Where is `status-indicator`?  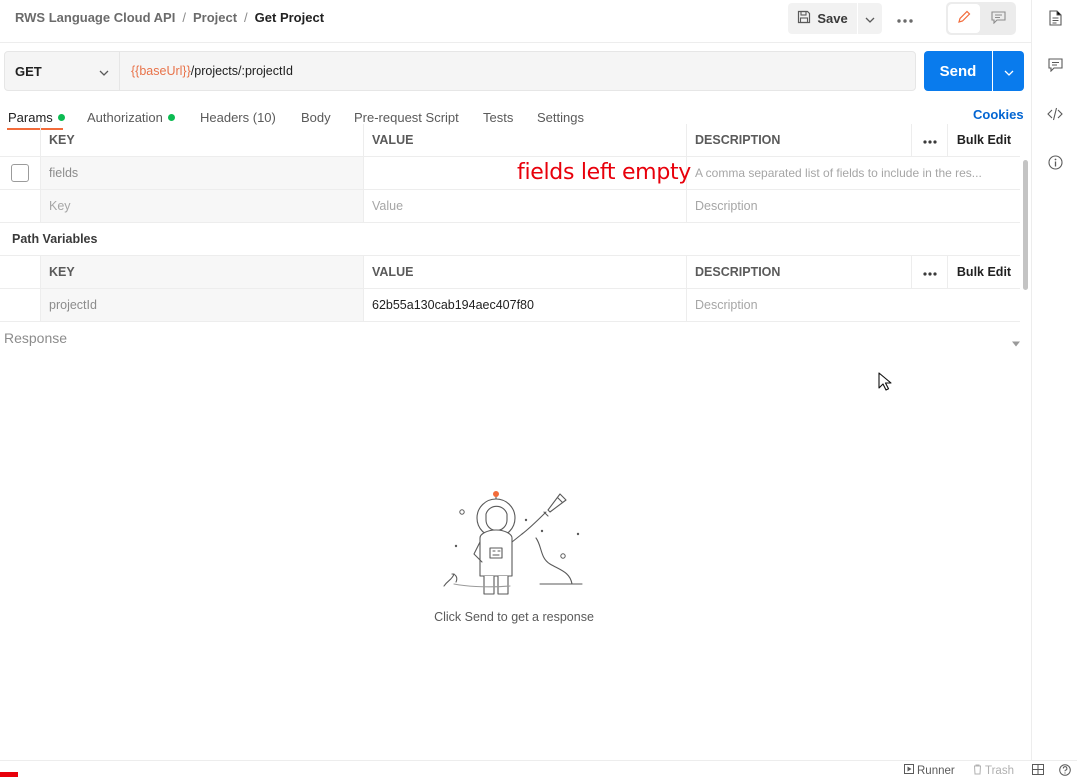 status-indicator is located at coordinates (9, 774).